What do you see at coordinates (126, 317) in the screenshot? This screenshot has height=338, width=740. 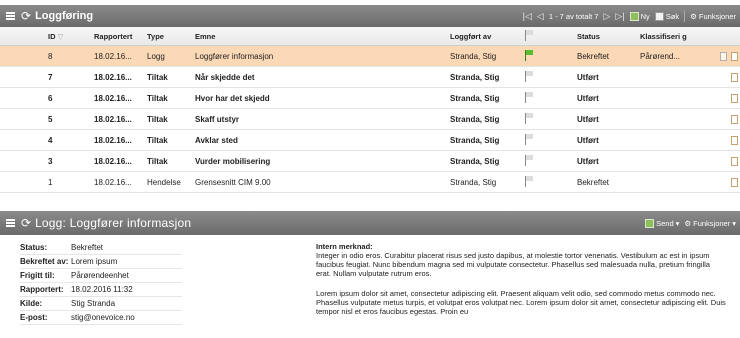 I see `email-link: stig@onevoice.no` at bounding box center [126, 317].